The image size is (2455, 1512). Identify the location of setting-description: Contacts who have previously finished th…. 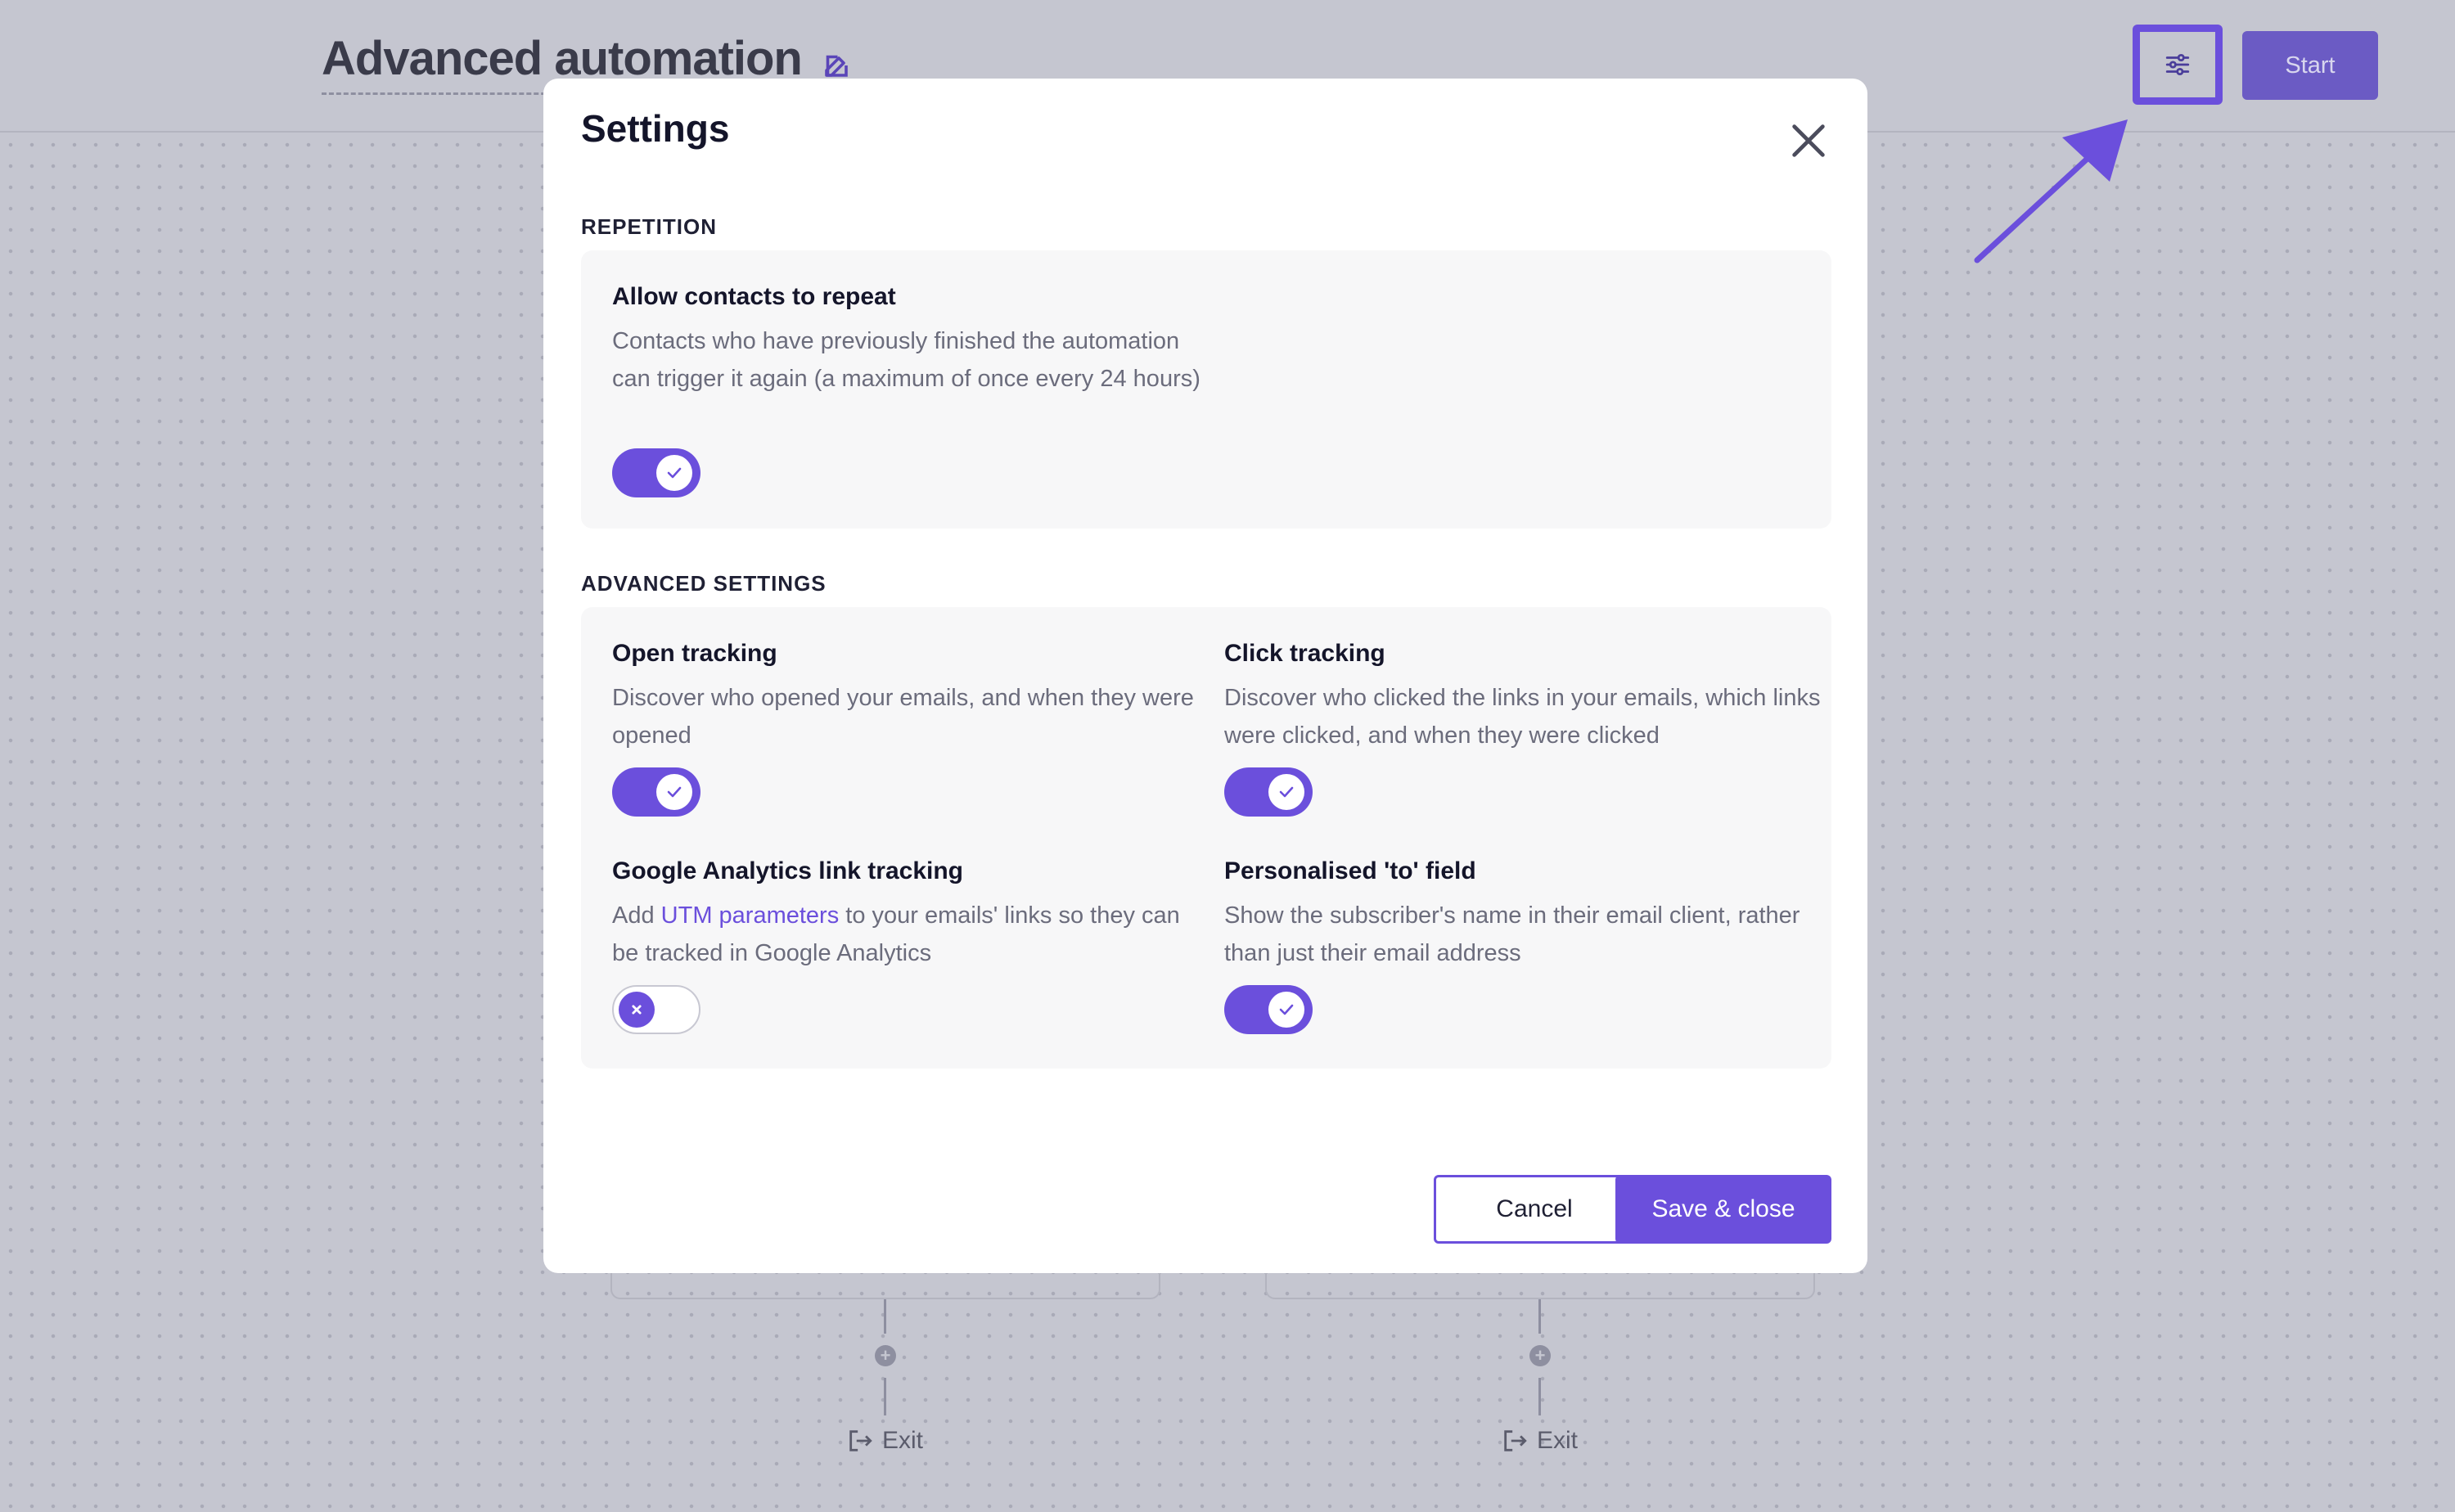
(906, 360).